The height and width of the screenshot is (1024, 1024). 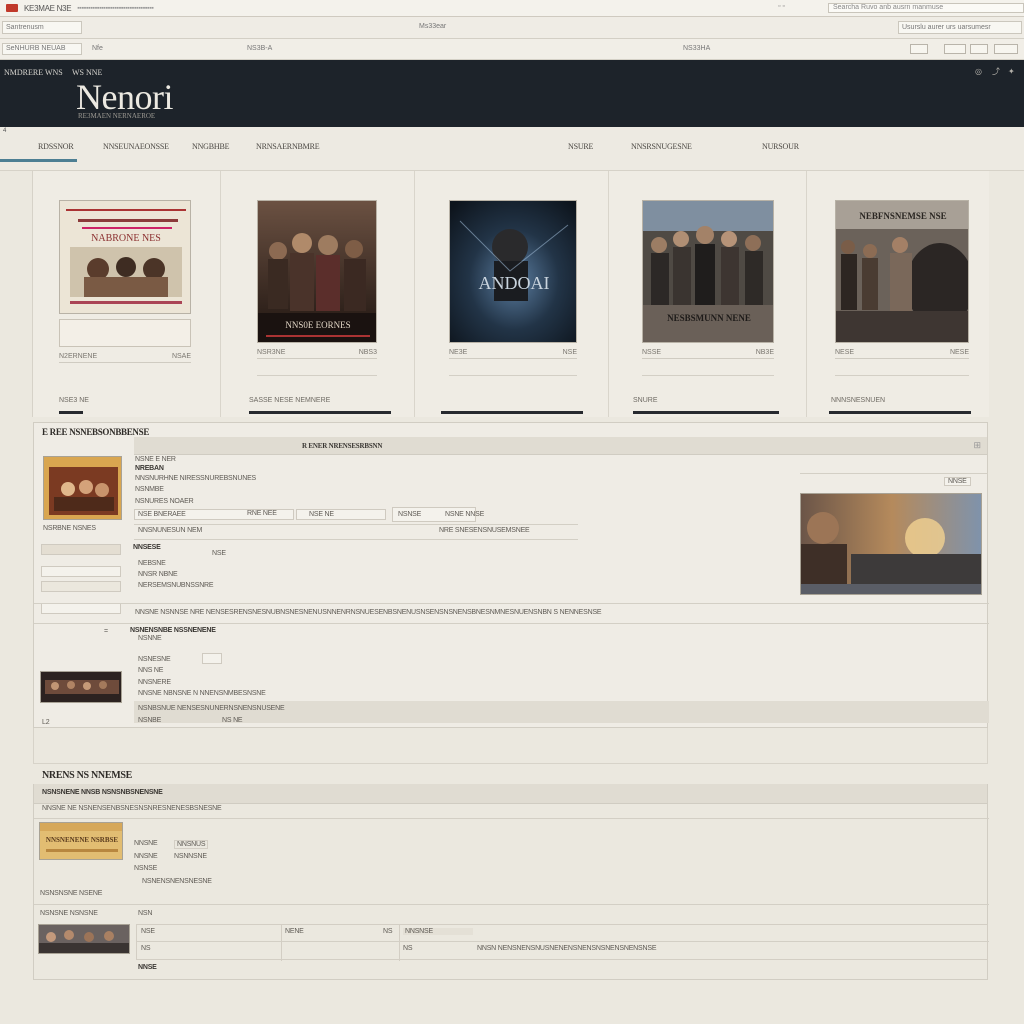 I want to click on bookmark-code: Nfe, so click(x=97, y=49).